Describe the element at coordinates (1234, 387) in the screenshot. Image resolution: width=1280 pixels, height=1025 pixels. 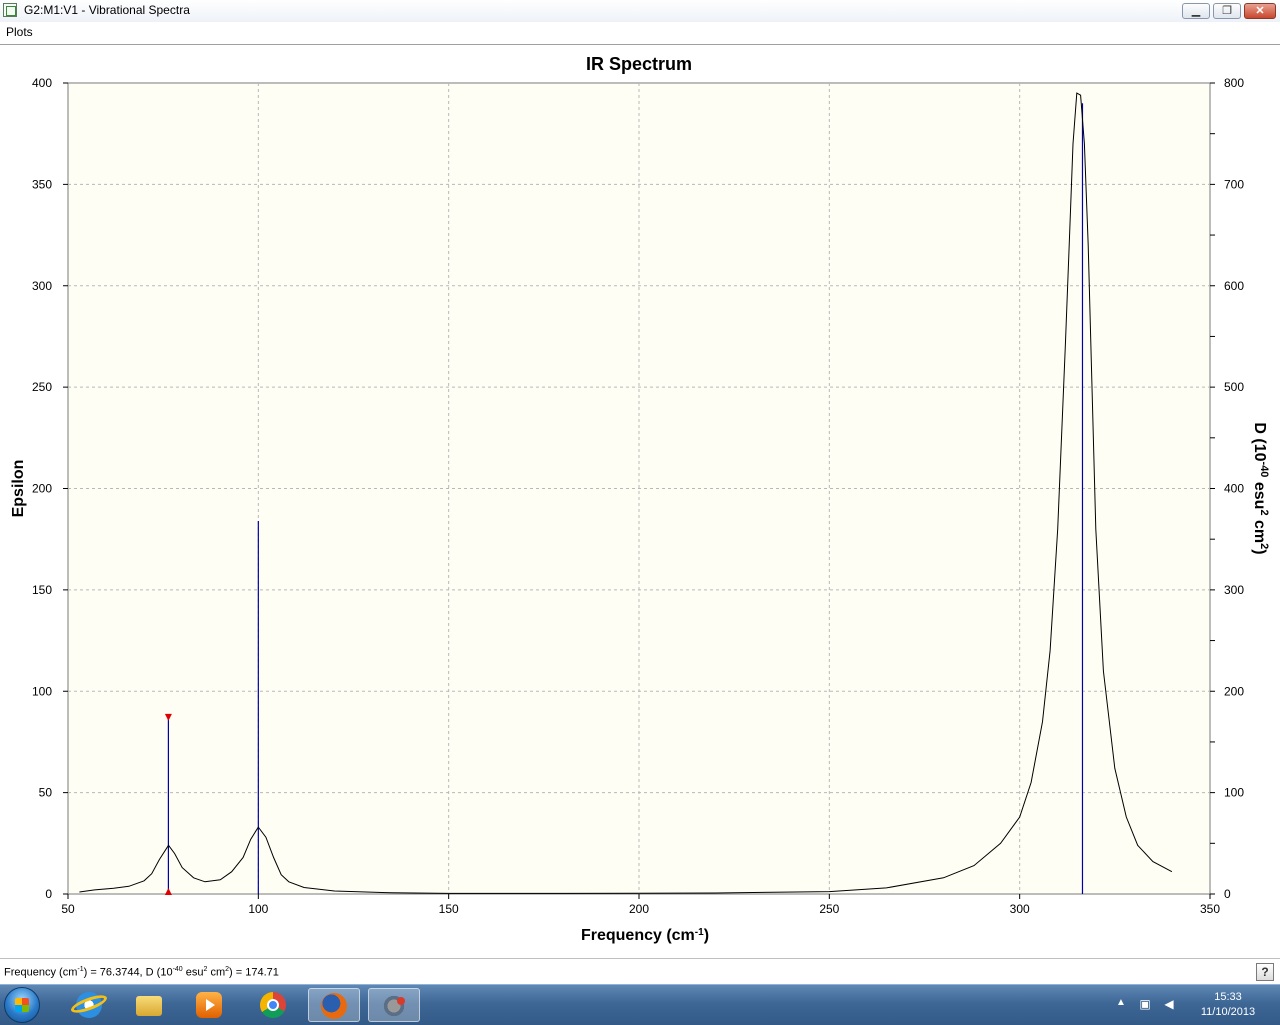
I see `y2-tick-label: 500` at that location.